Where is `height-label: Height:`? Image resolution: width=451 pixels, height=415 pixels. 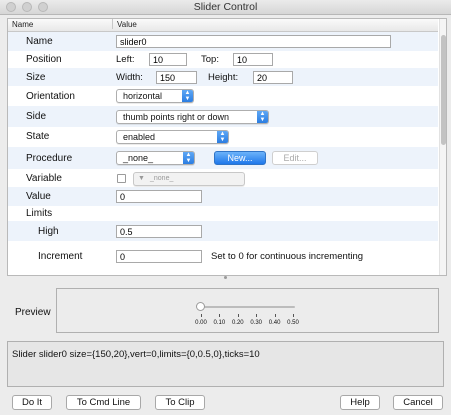
height-label: Height: is located at coordinates (223, 77).